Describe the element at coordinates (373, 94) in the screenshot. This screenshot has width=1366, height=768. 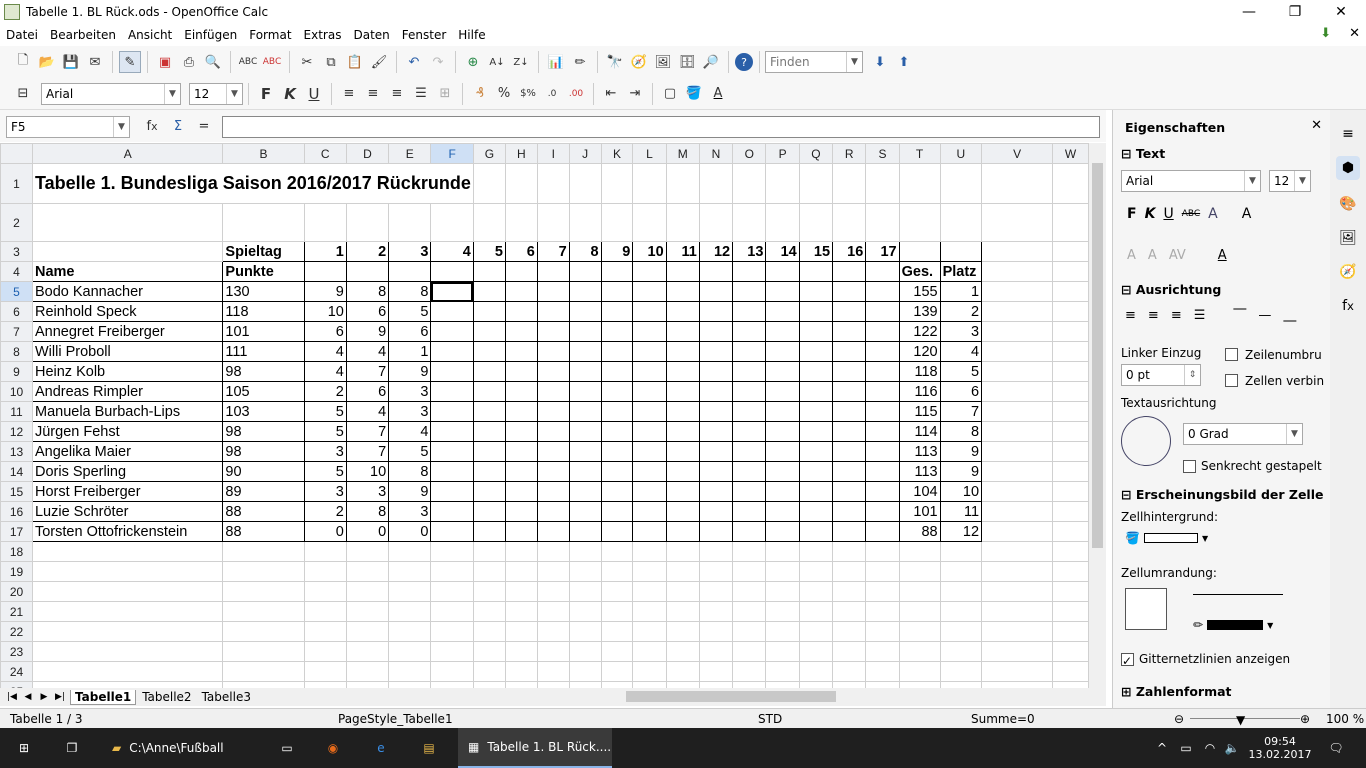
I see `align-center-icon: ≡` at that location.